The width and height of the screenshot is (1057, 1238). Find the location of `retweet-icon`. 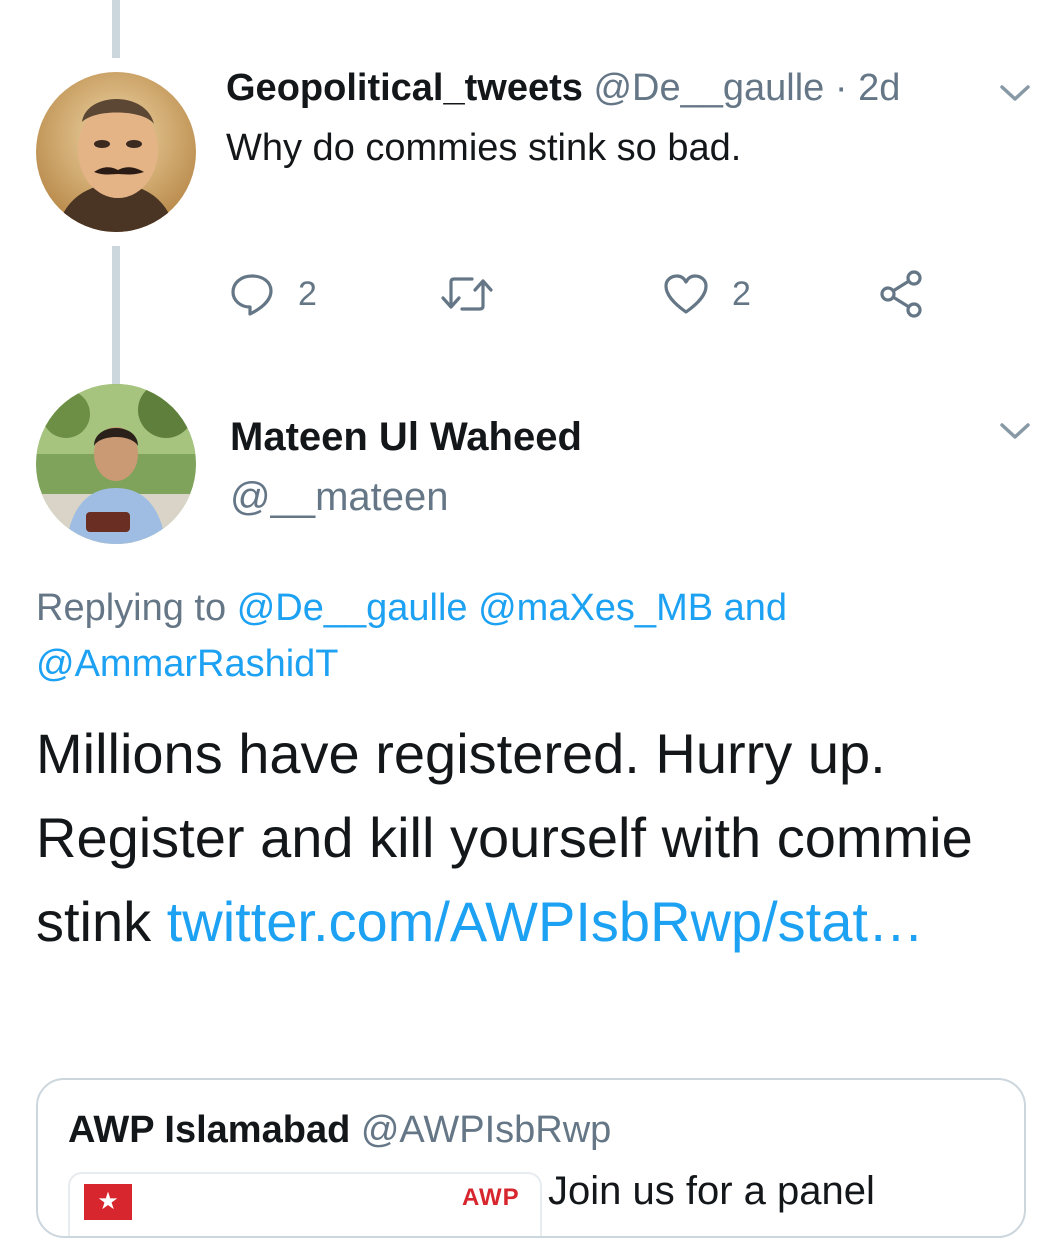

retweet-icon is located at coordinates (467, 294).